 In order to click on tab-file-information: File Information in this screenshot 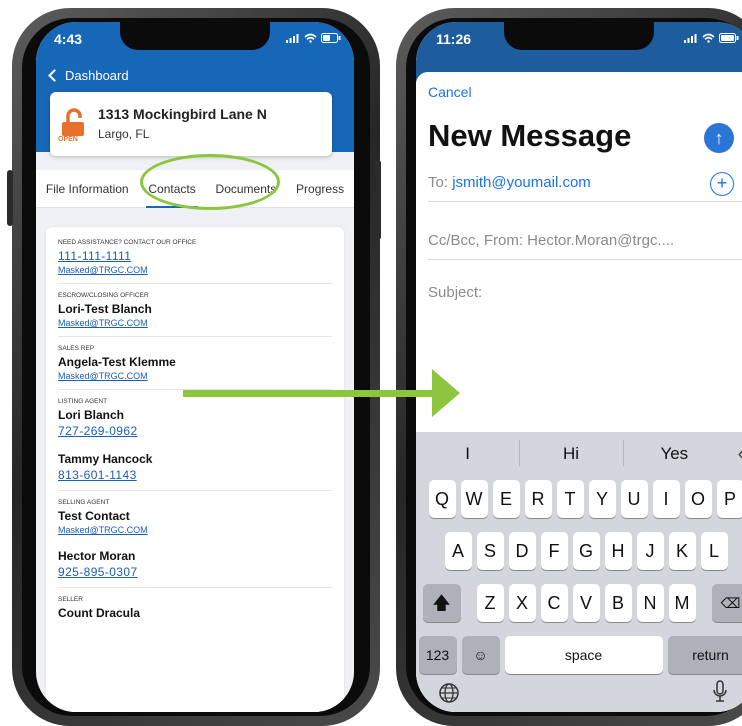, I will do `click(87, 189)`.